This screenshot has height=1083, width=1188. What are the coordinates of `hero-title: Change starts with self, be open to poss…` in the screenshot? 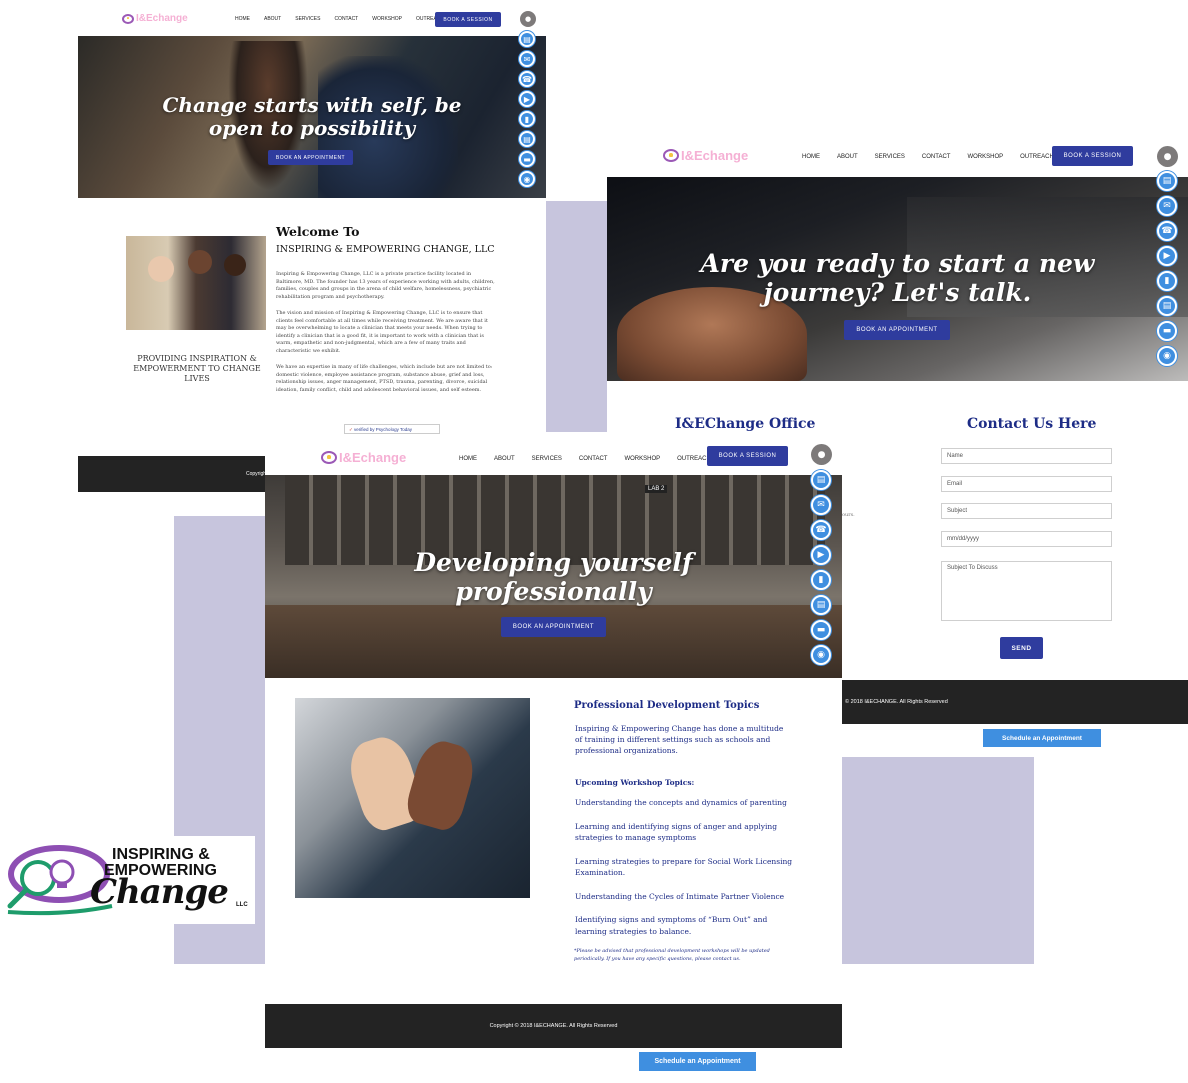 It's located at (312, 117).